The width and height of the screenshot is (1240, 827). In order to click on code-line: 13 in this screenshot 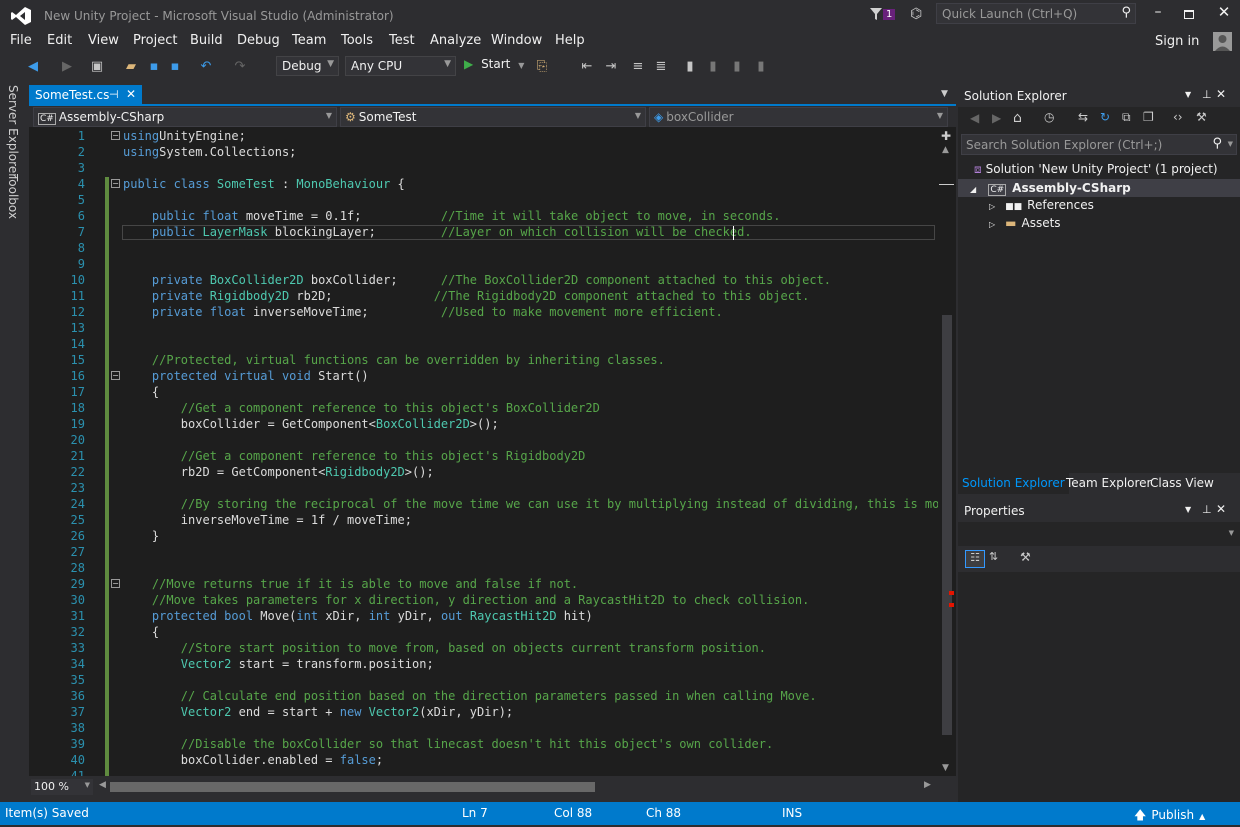, I will do `click(483, 328)`.